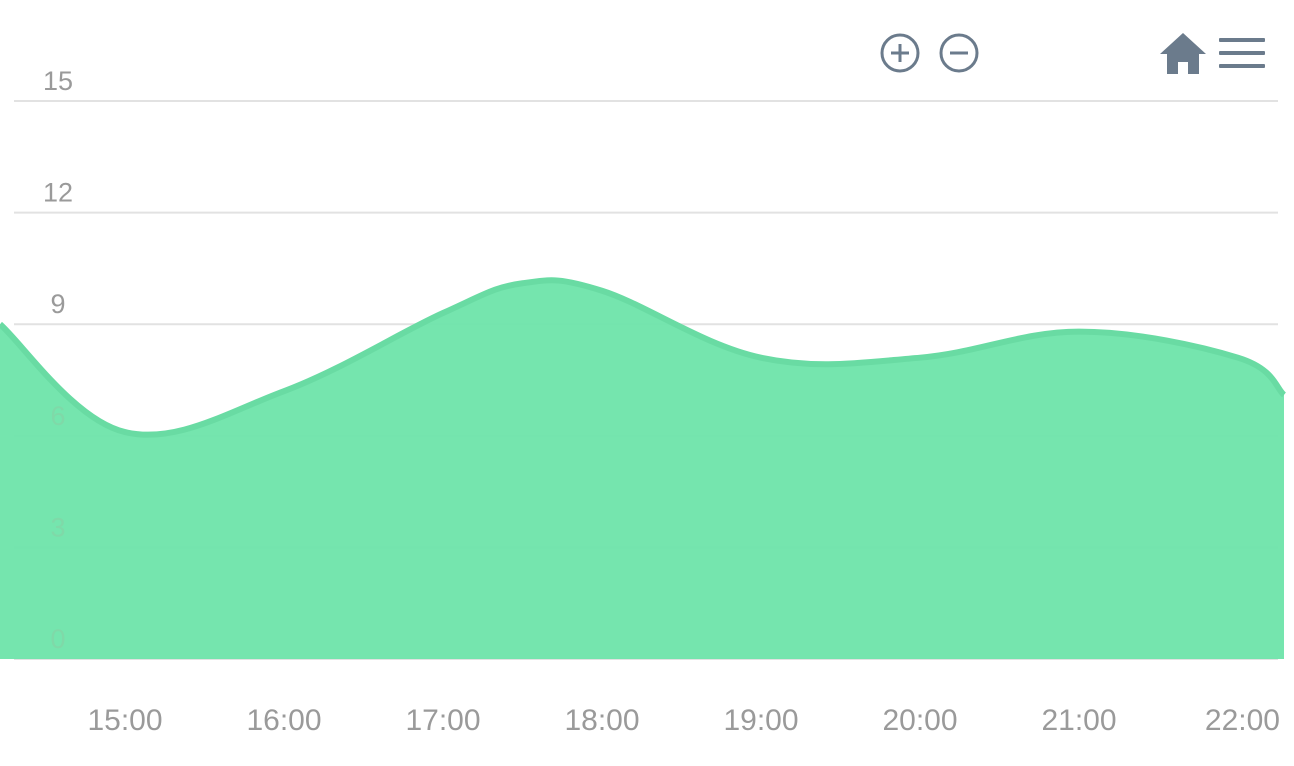 Image resolution: width=1294 pixels, height=766 pixels. What do you see at coordinates (1242, 720) in the screenshot?
I see `x-tick-label: 22:00` at bounding box center [1242, 720].